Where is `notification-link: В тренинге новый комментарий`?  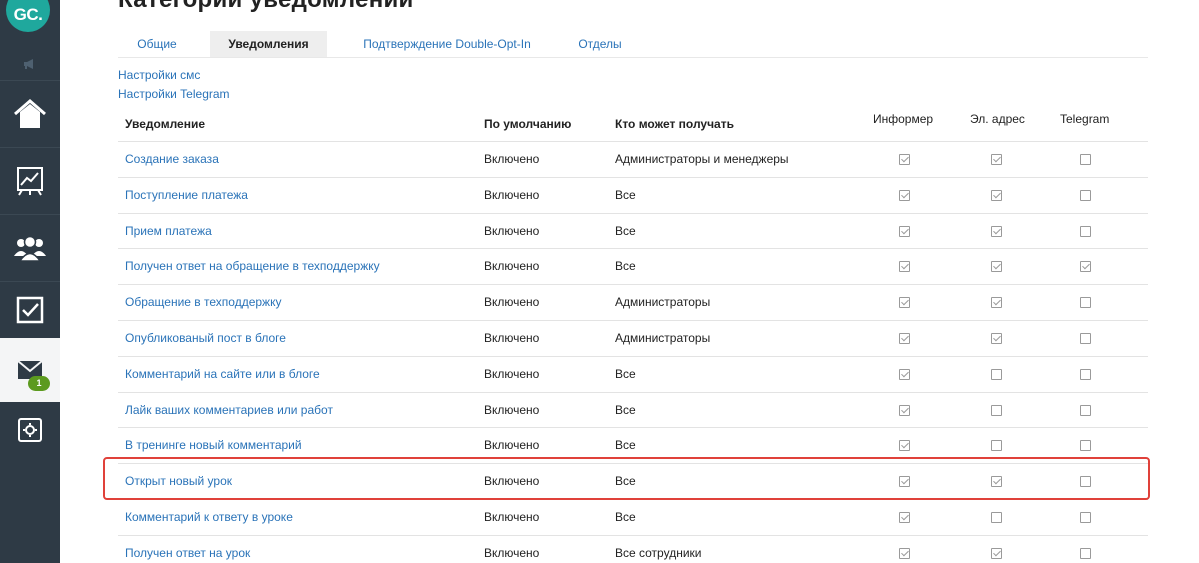
notification-link: В тренинге новый комментарий is located at coordinates (213, 445).